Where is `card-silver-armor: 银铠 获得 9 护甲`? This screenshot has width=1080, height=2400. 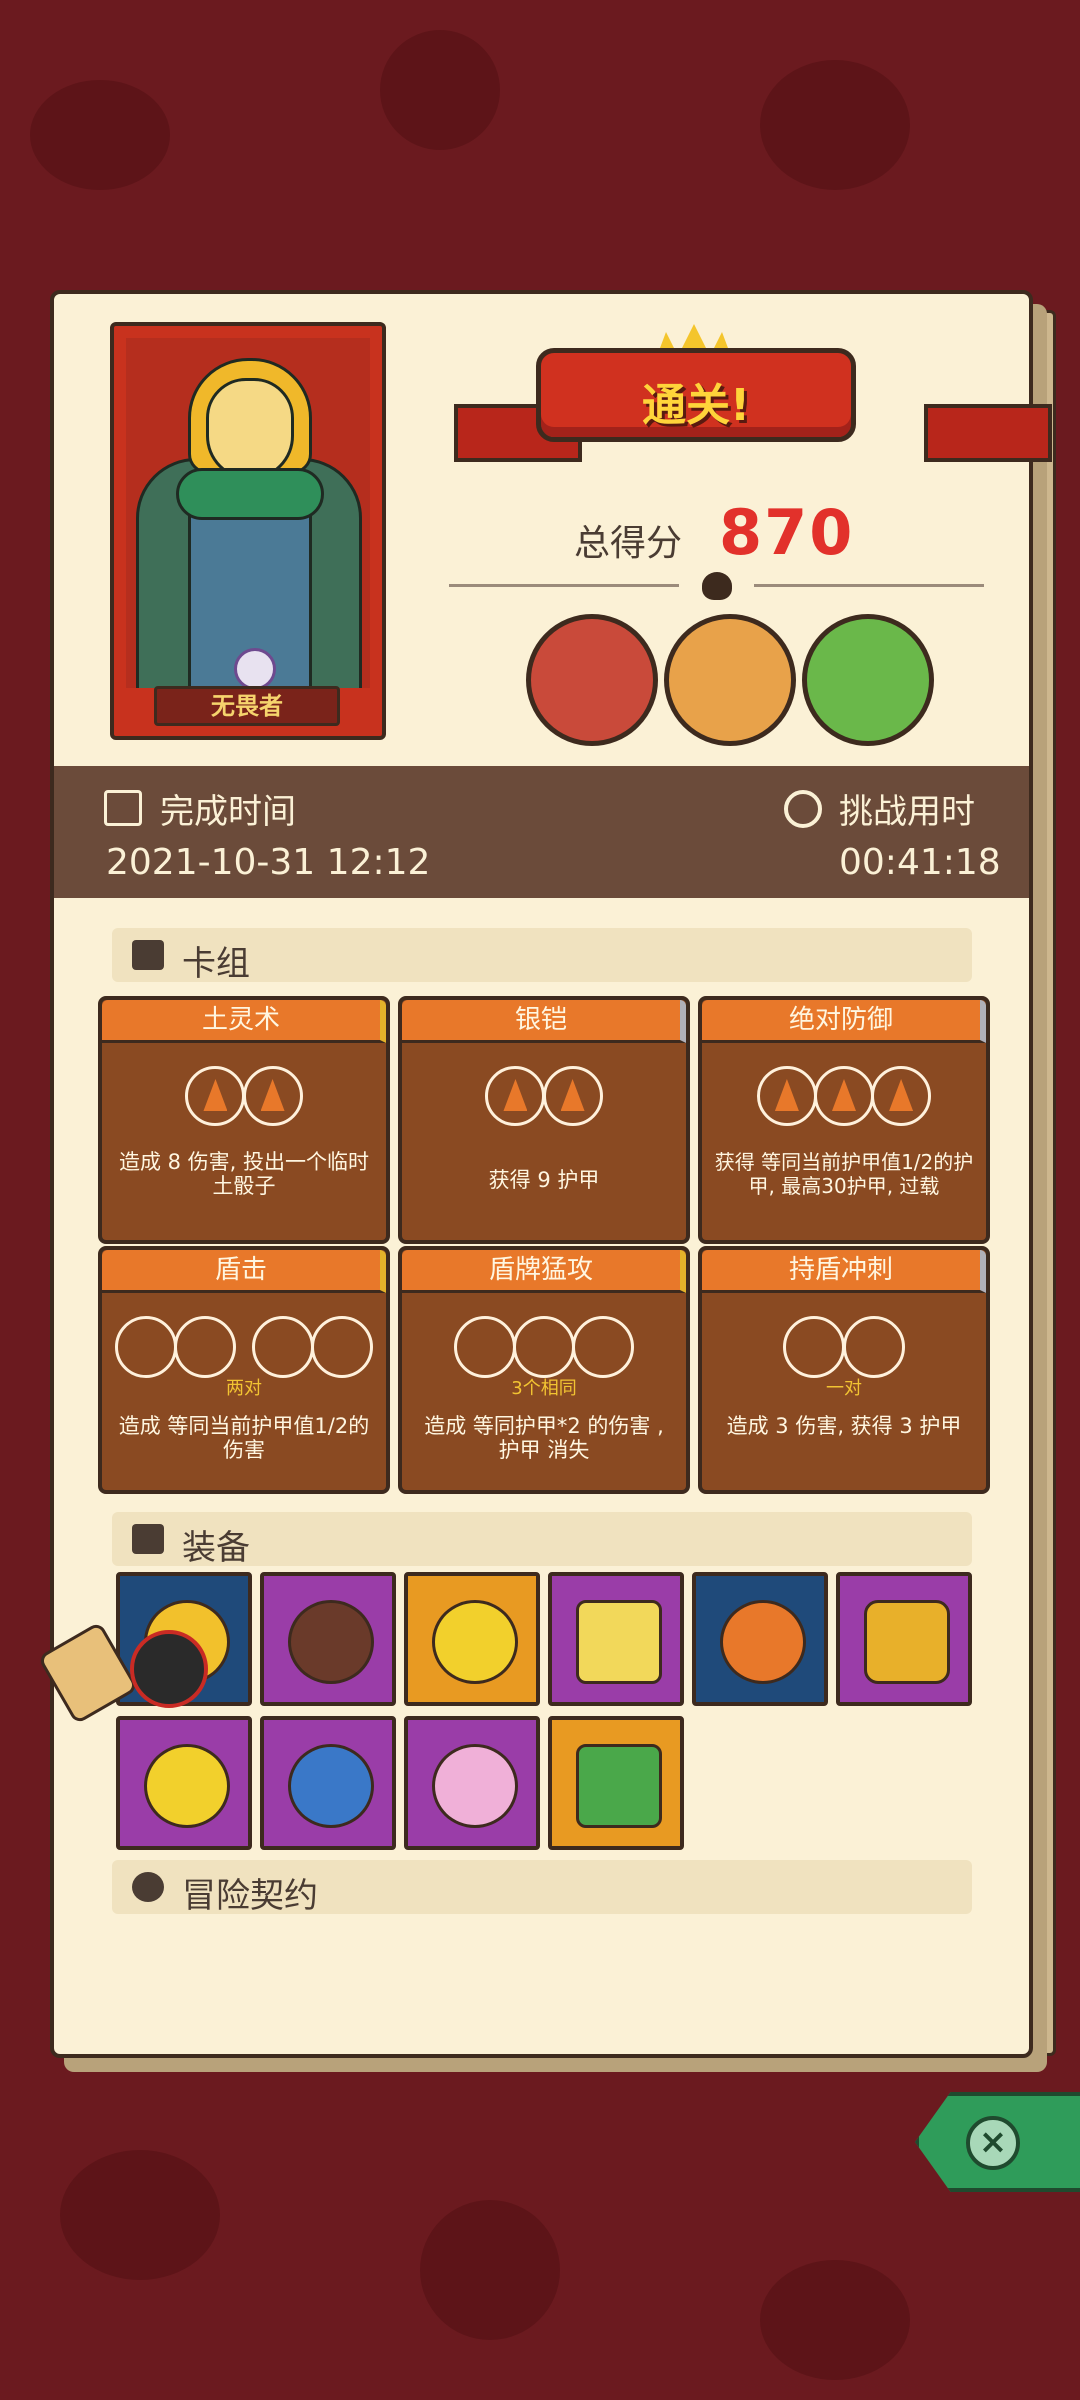
card-silver-armor: 银铠 获得 9 护甲 is located at coordinates (544, 1120).